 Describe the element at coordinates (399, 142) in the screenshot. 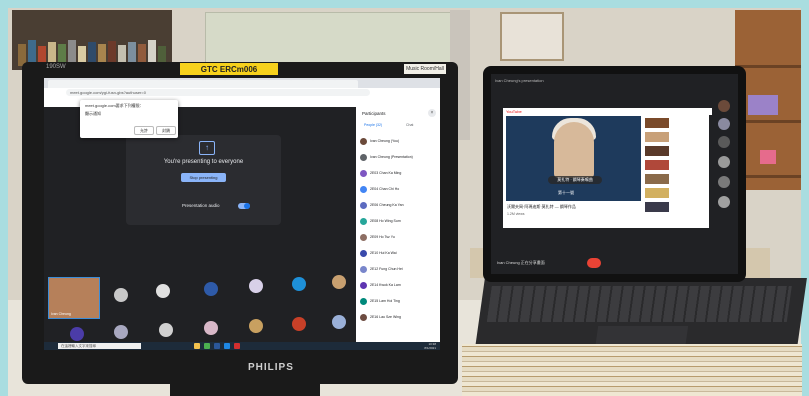

I see `participant-row: Ivan Cheung (You)` at that location.